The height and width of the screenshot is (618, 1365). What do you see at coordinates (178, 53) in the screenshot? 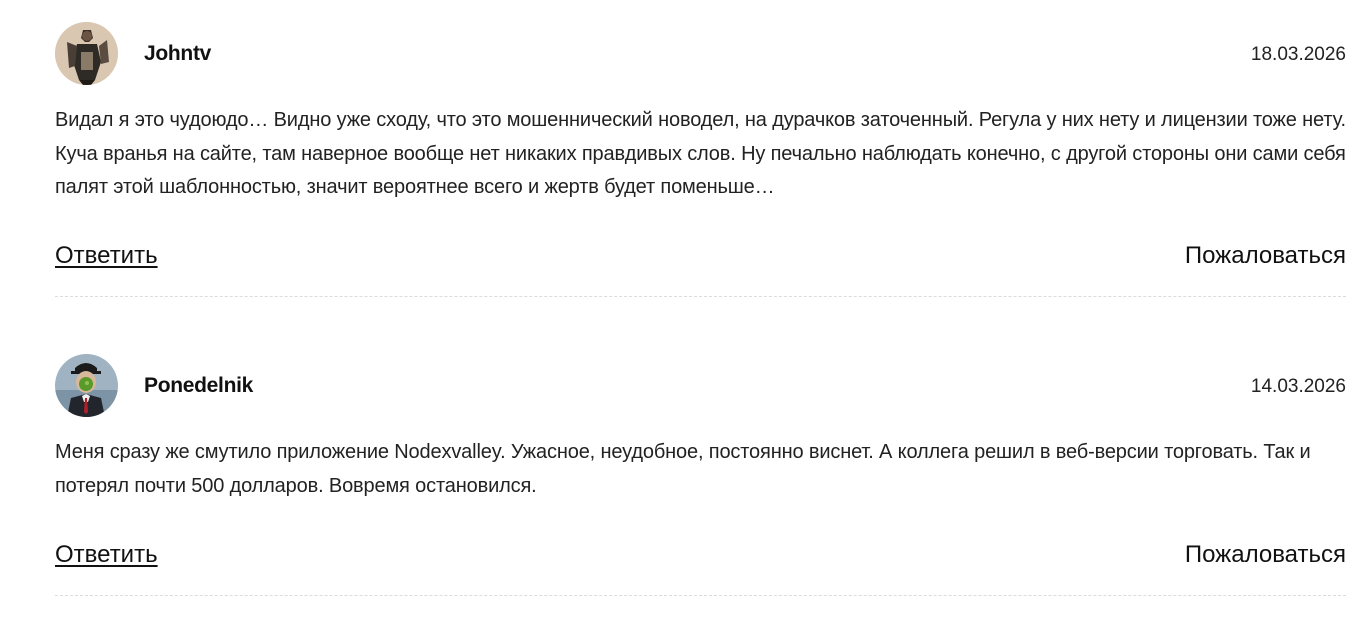
I see `comment-author: Johntv` at bounding box center [178, 53].